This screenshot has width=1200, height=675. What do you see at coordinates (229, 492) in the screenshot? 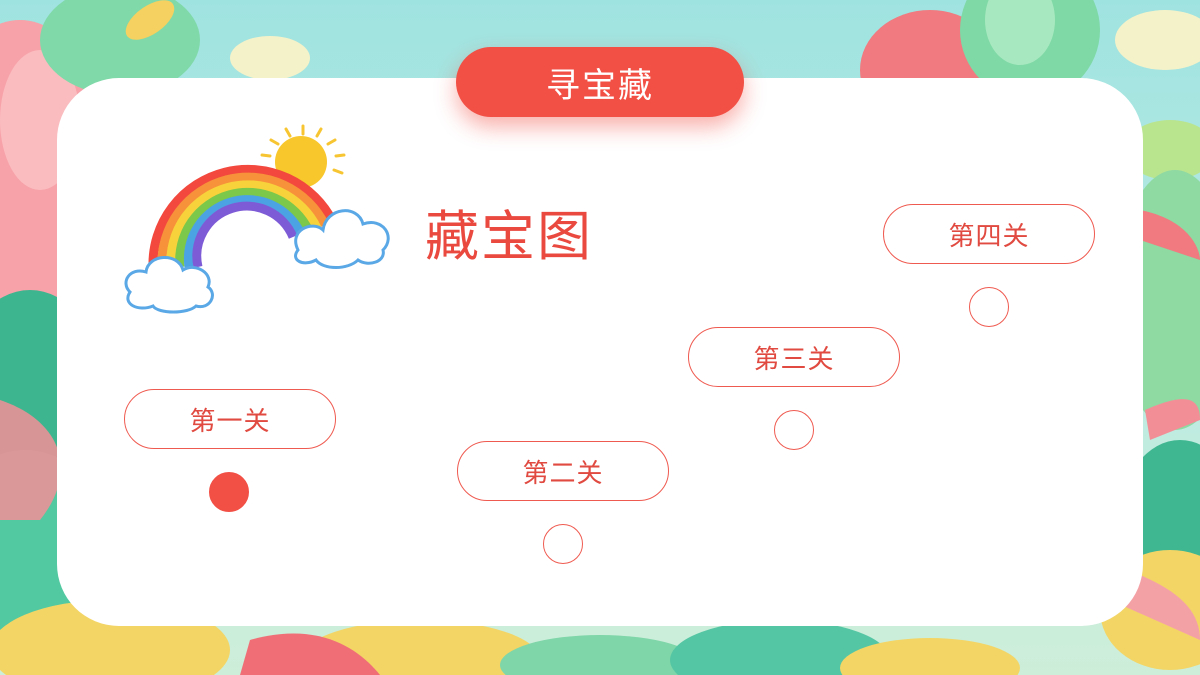
I see `level-1-marker` at bounding box center [229, 492].